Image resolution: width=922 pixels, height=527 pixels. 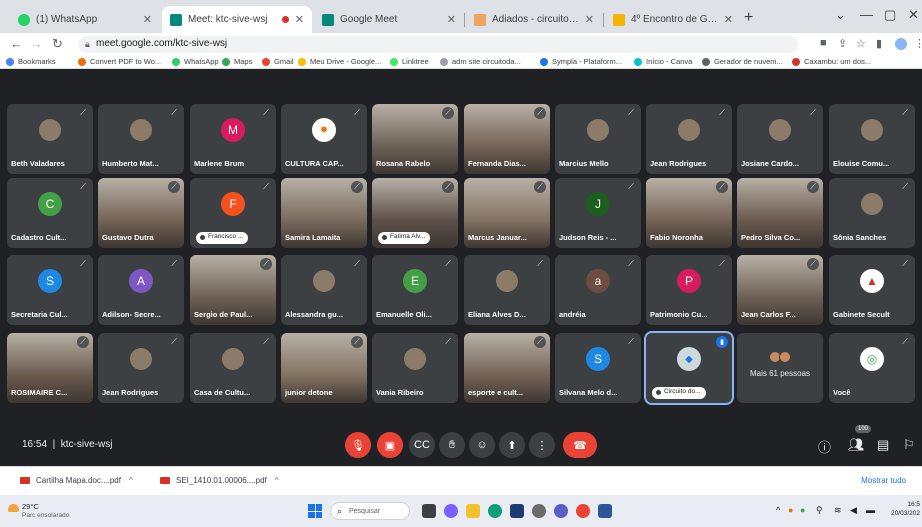 I want to click on tab-encontro: 4º Encontro de Gestores Municip... ✕, so click(x=673, y=19).